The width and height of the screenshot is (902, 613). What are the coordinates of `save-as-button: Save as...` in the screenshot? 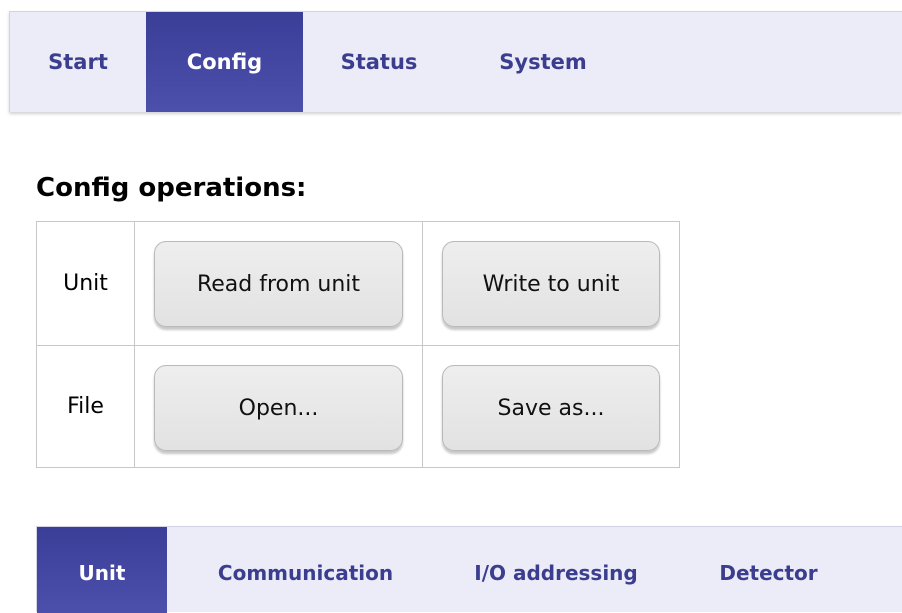 It's located at (551, 408).